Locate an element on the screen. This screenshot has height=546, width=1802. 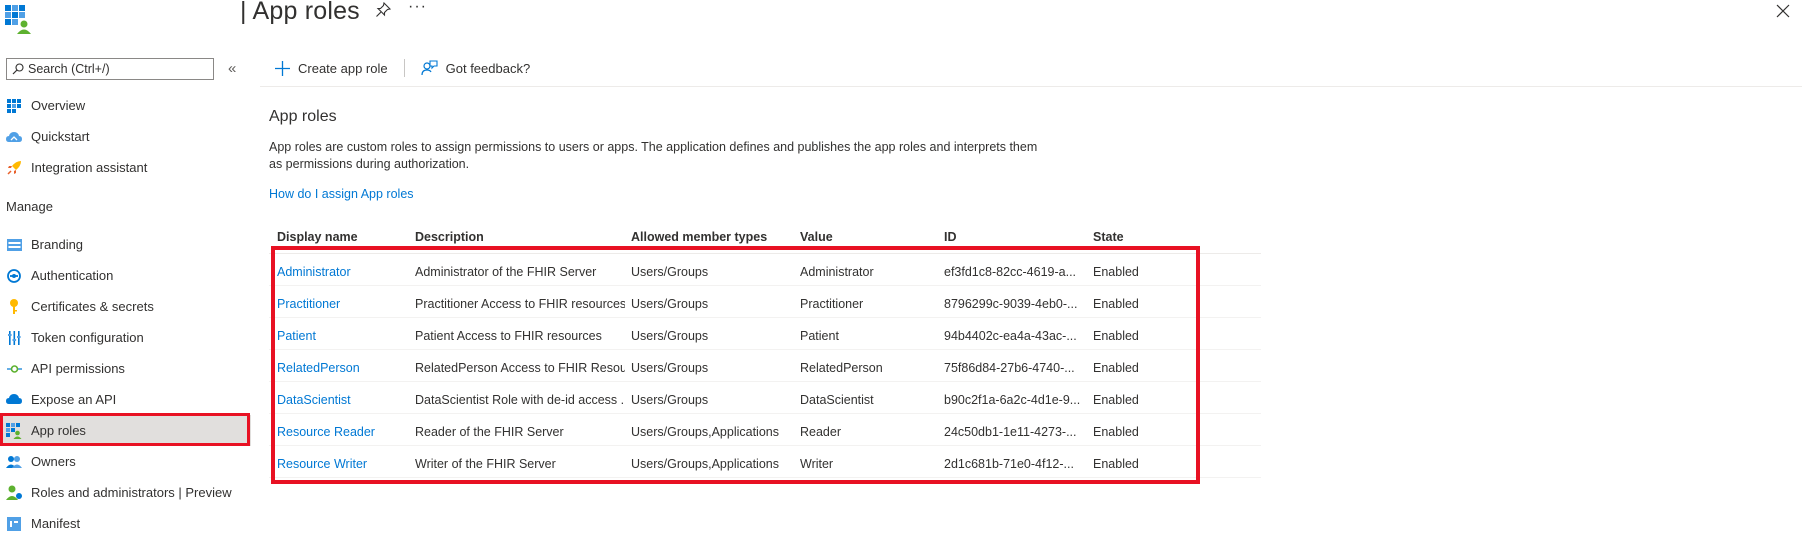
role-display-name-link: Practitioner is located at coordinates (308, 301).